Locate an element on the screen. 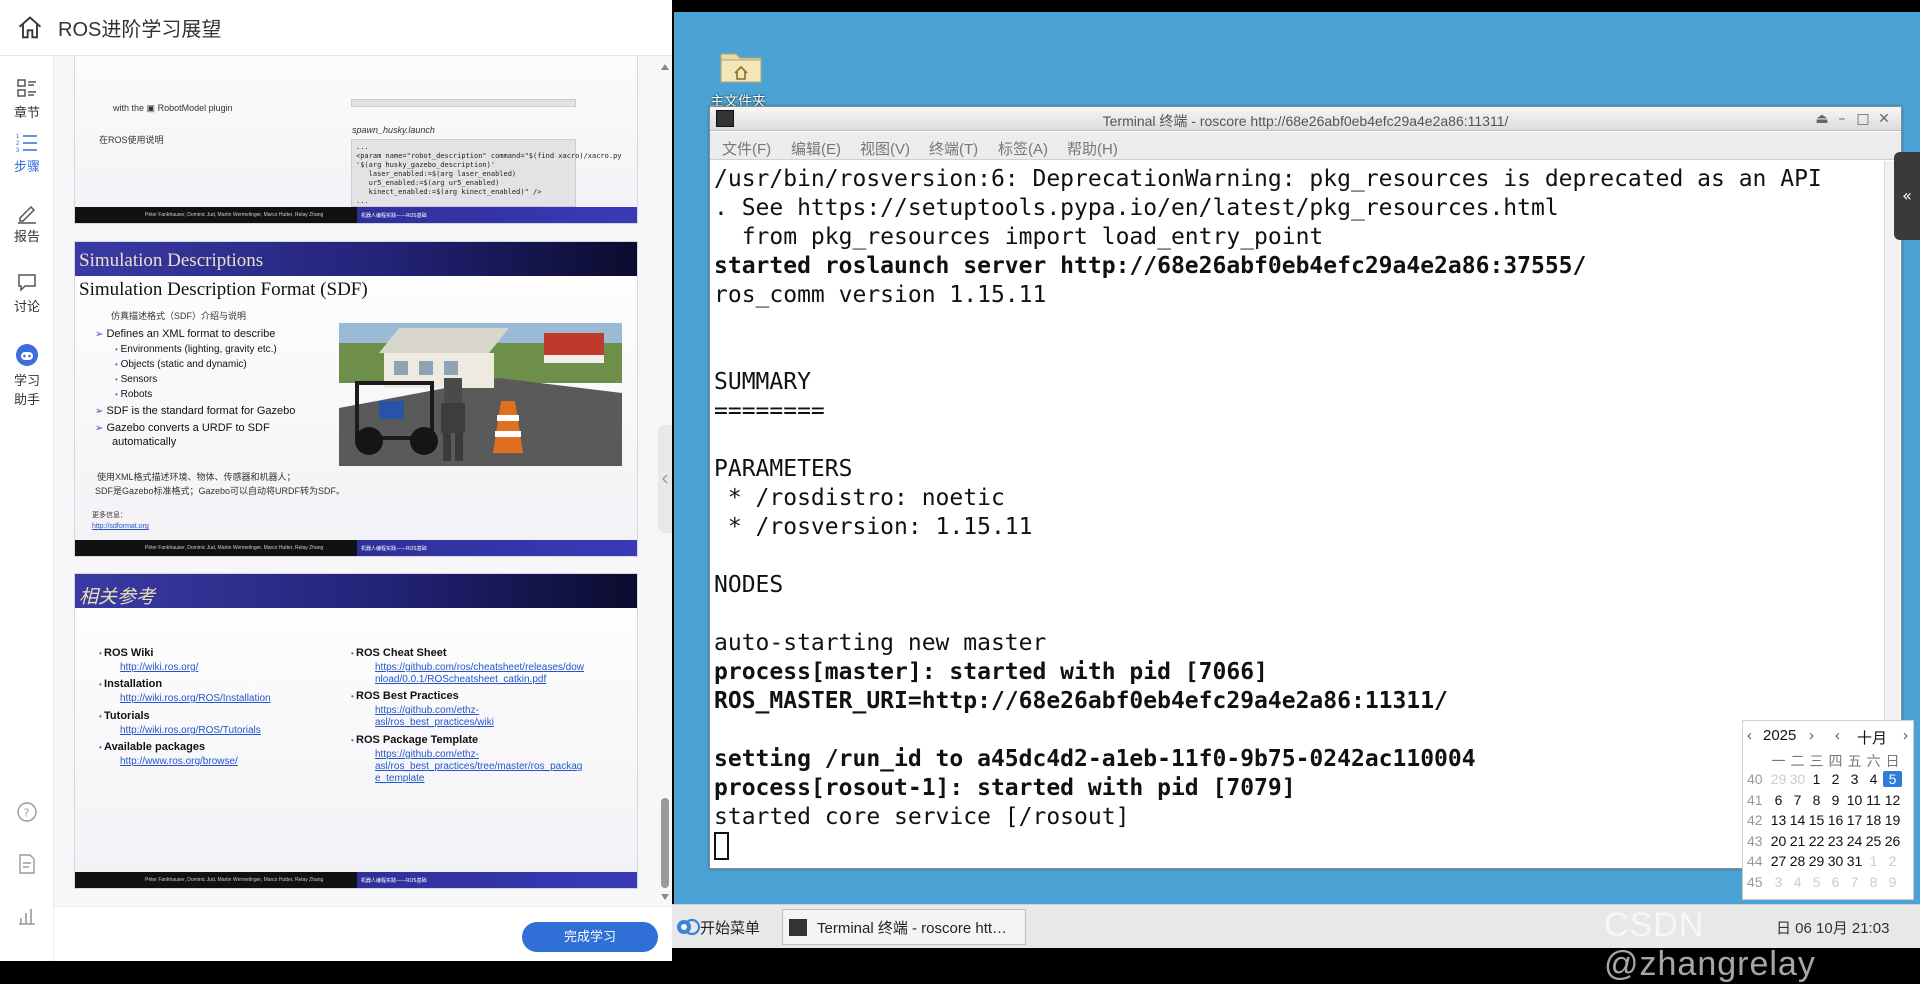 This screenshot has height=984, width=1920. ref-link-template-3: e_template is located at coordinates (399, 779).